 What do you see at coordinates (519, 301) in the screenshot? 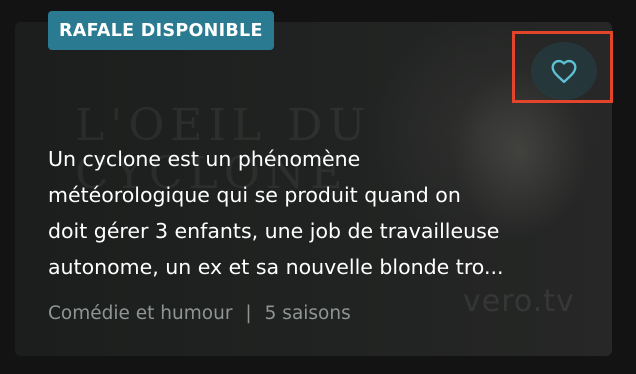
I see `vero-watermark: vero.tv` at bounding box center [519, 301].